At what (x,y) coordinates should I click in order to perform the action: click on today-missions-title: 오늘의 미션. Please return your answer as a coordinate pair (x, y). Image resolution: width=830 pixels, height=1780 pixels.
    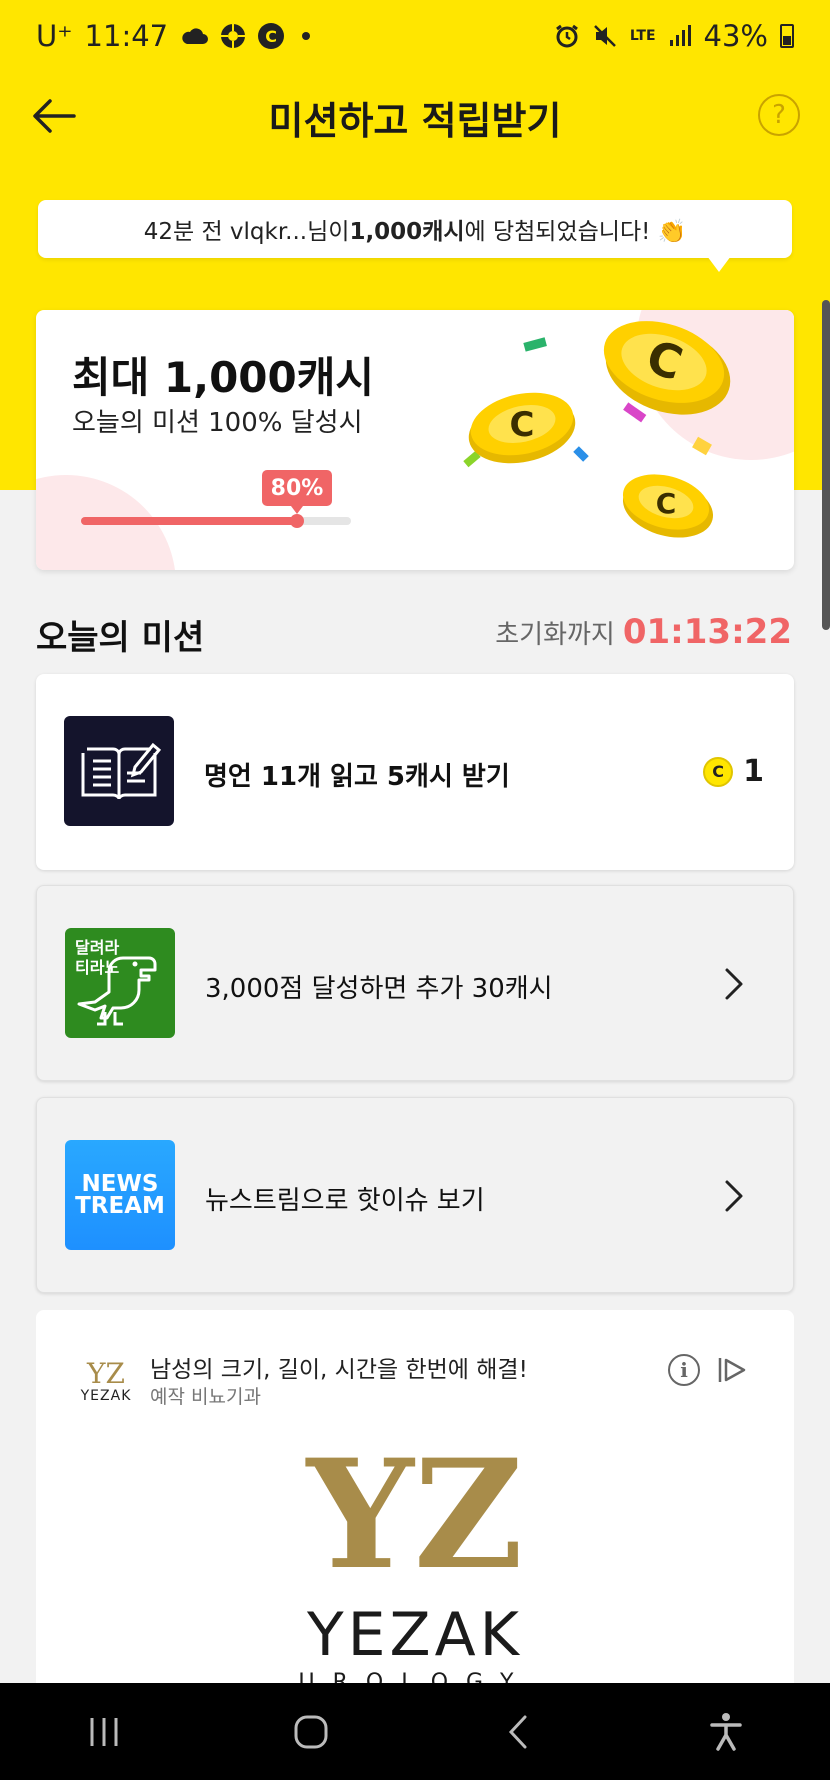
    Looking at the image, I should click on (120, 638).